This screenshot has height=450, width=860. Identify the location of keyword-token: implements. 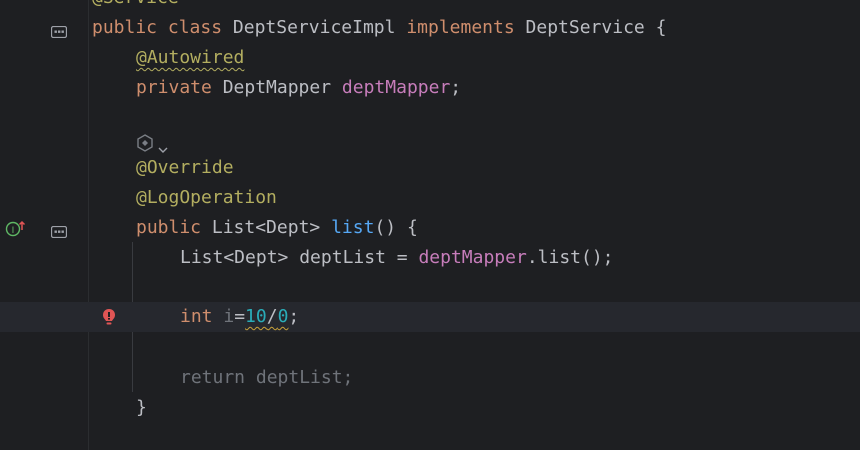
(460, 27).